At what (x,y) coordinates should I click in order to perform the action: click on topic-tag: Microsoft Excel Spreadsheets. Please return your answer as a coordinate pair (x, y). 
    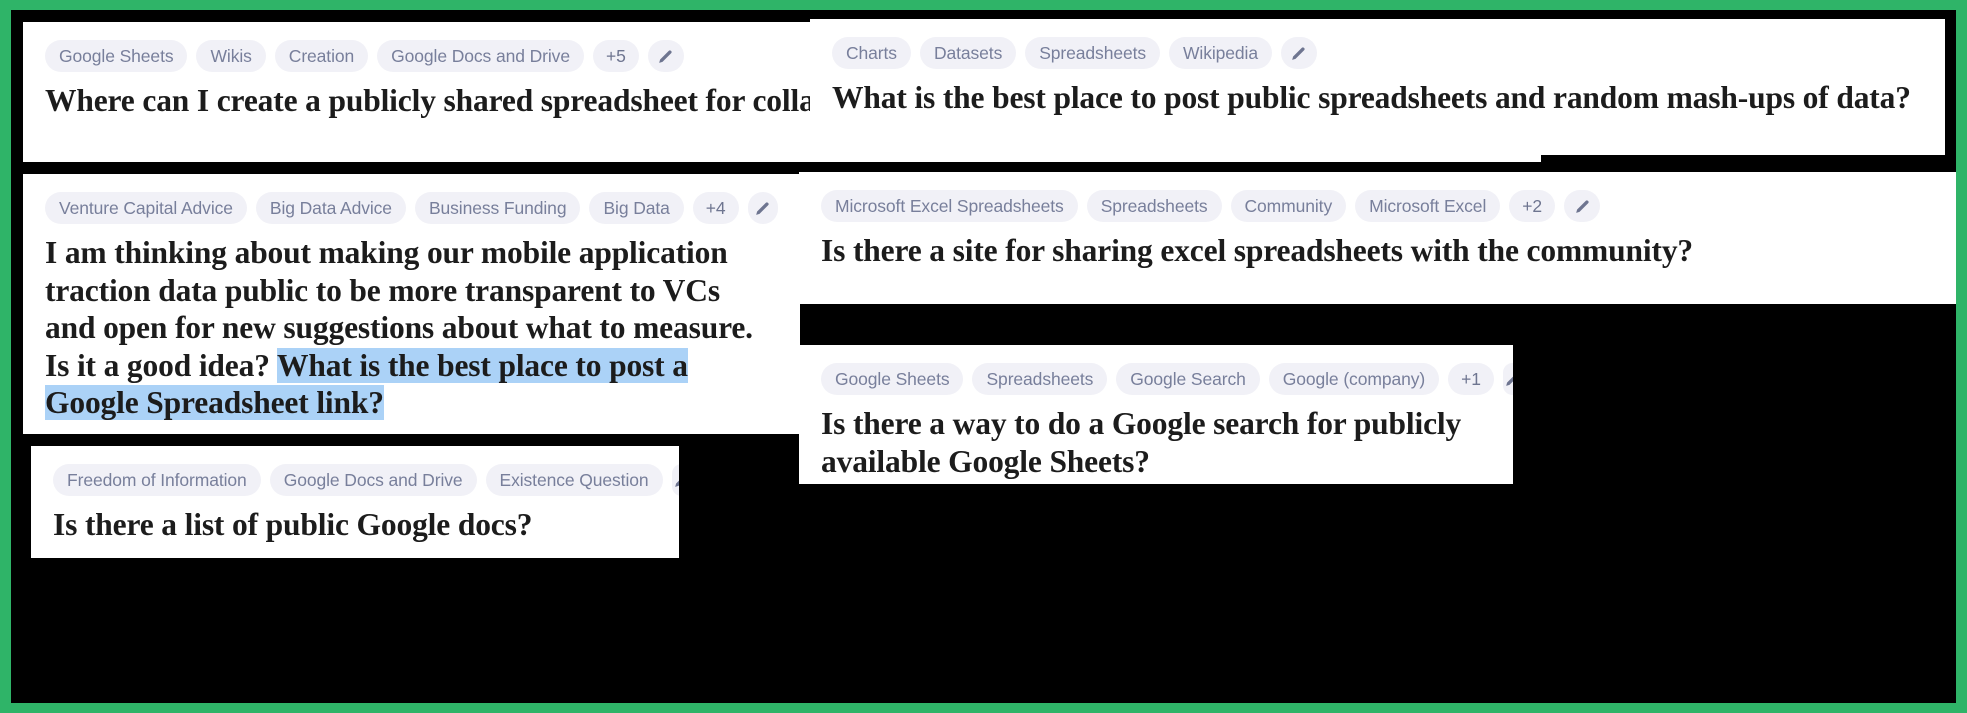
    Looking at the image, I should click on (949, 206).